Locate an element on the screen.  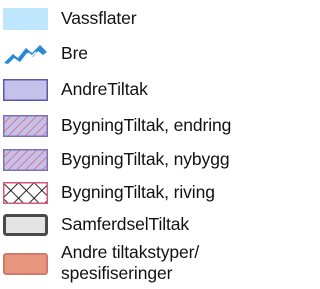
bygningtiltak-nybygg-hatch is located at coordinates (25, 160).